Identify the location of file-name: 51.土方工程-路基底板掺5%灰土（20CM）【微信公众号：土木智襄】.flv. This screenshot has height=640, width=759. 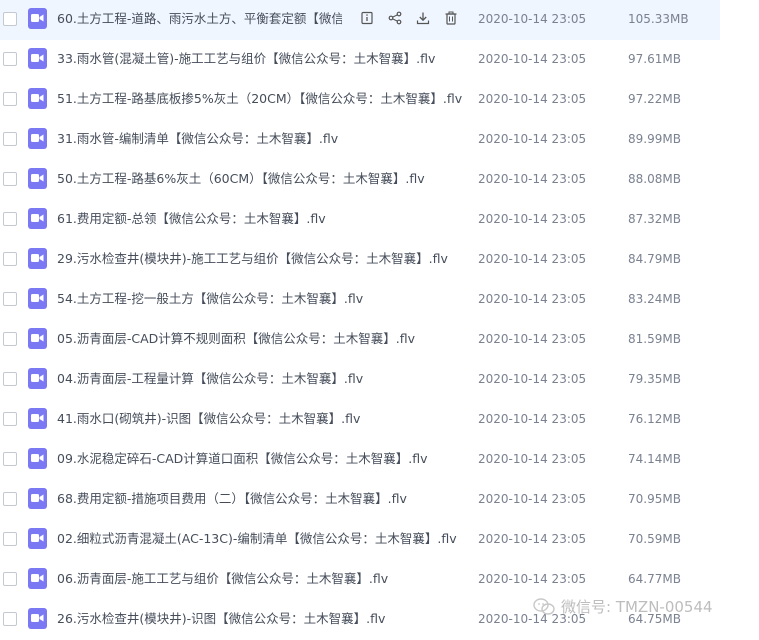
(262, 99).